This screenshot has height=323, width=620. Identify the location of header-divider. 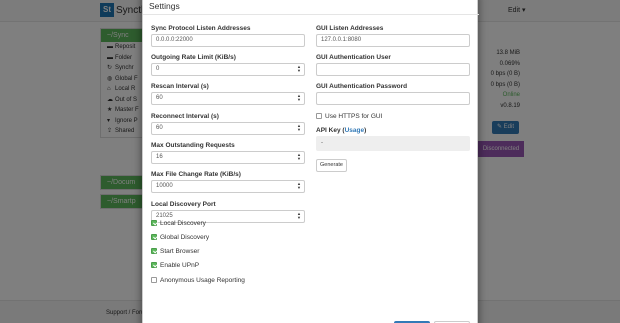
(311, 14).